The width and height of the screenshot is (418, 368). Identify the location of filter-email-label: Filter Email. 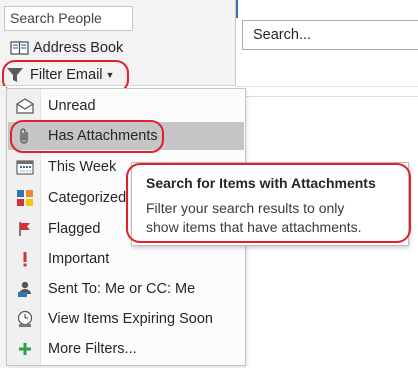
(66, 75).